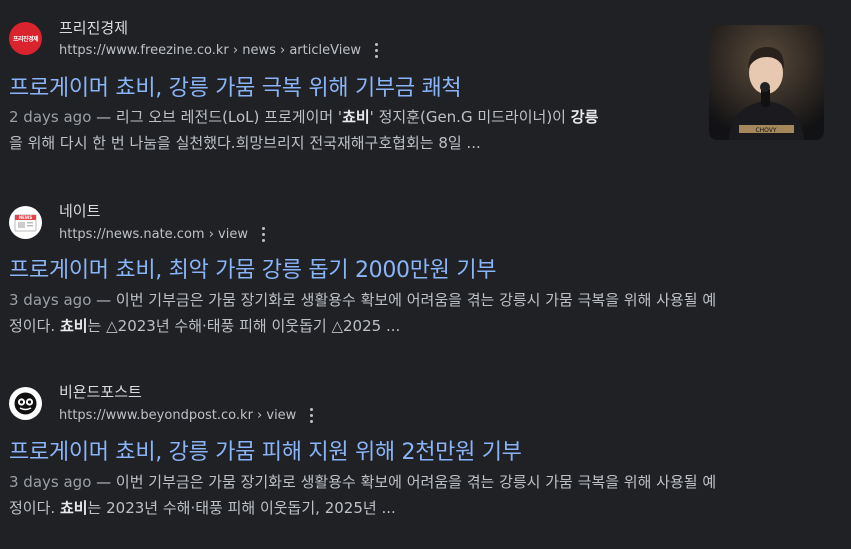 The height and width of the screenshot is (549, 851). Describe the element at coordinates (424, 214) in the screenshot. I see `result-source: NEWS 네이트 https://news.nate.com › view` at that location.